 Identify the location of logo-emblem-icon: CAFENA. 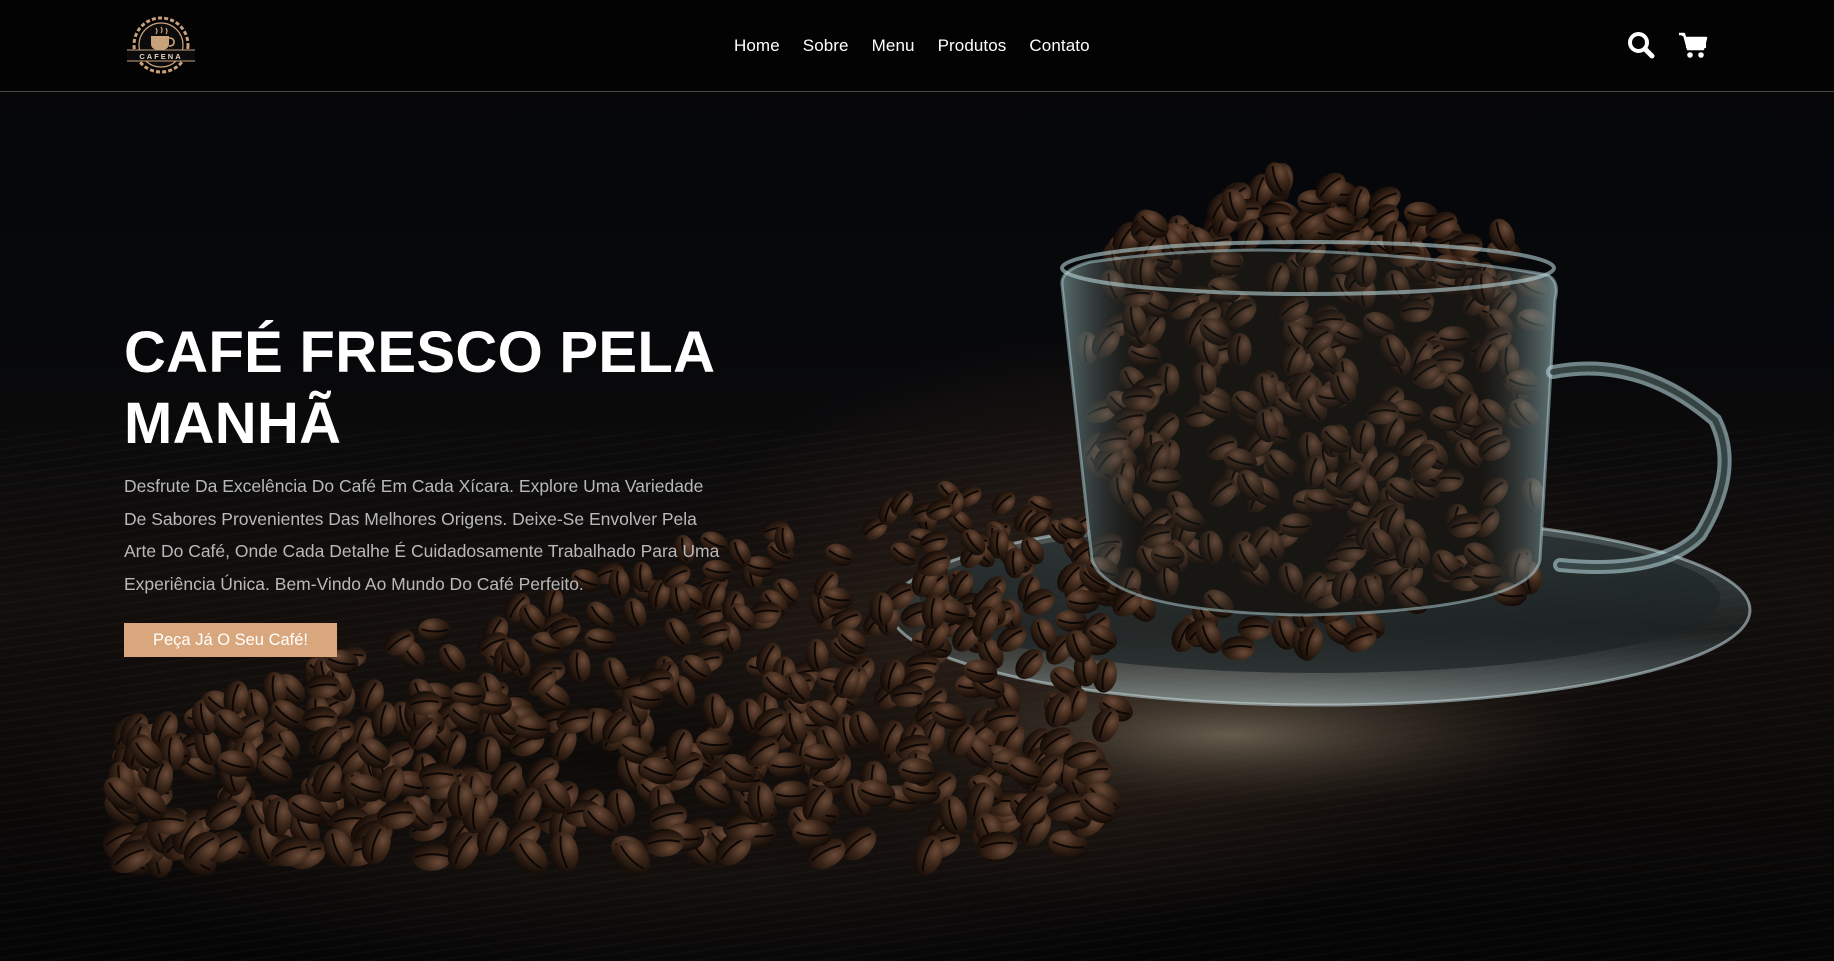
(161, 45).